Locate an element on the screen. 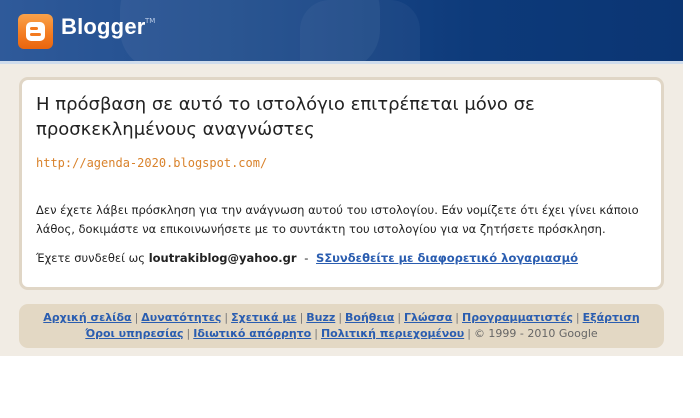 The height and width of the screenshot is (418, 700). signed-in-label: Έχετε συνδεθεί ως is located at coordinates (91, 258).